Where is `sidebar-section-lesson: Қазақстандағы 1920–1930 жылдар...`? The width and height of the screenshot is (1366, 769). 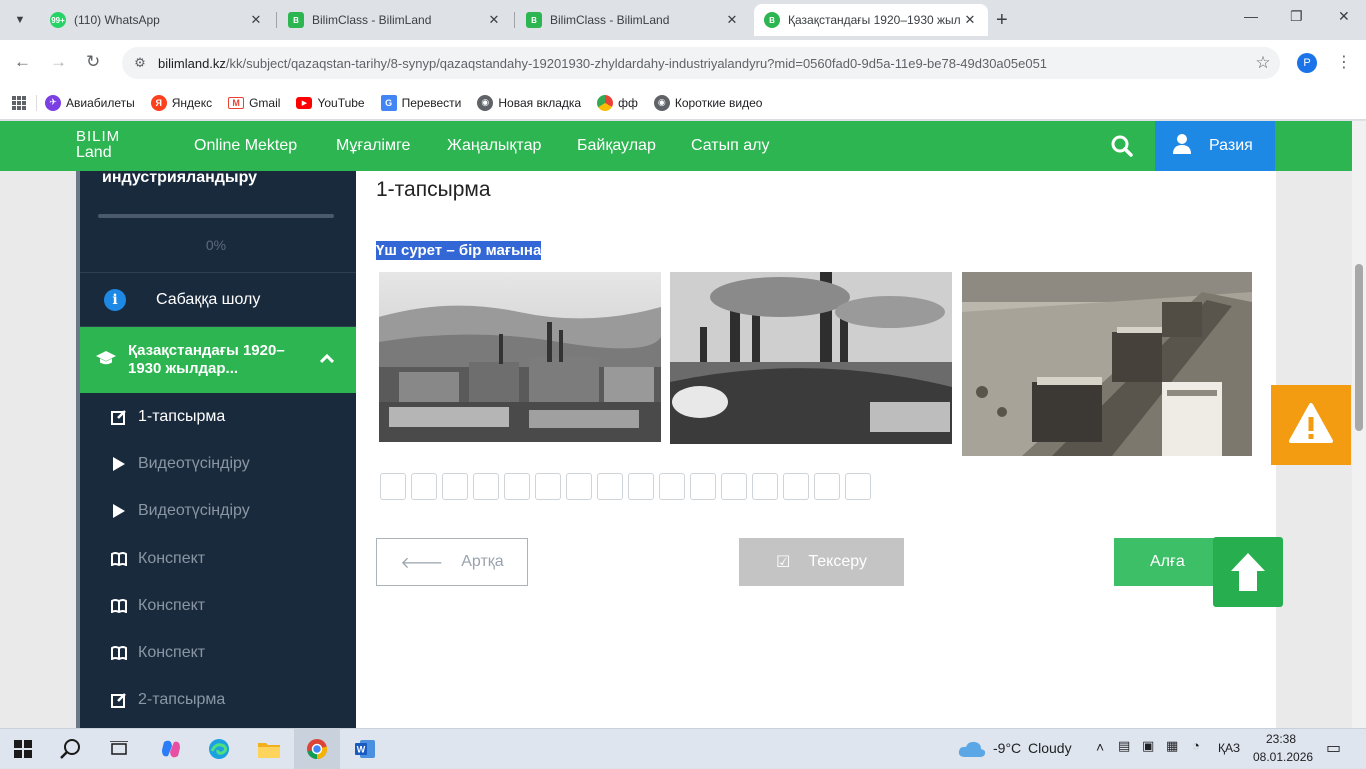
sidebar-section-lesson: Қазақстандағы 1920–1930 жылдар... is located at coordinates (218, 360).